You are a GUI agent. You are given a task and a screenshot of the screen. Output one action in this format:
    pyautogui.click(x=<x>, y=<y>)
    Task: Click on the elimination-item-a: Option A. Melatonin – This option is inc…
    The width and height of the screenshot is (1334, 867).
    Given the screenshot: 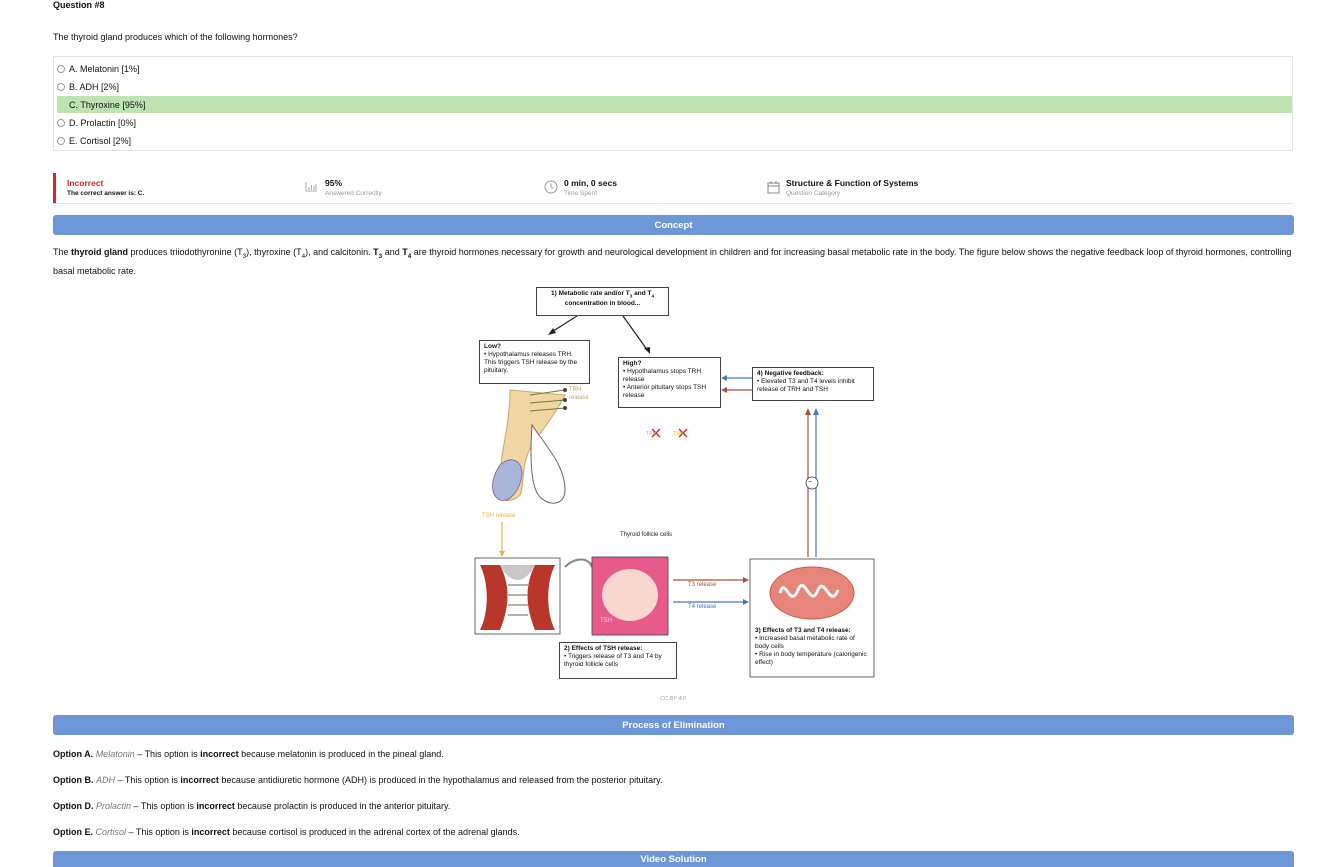 What is the action you would take?
    pyautogui.click(x=248, y=754)
    